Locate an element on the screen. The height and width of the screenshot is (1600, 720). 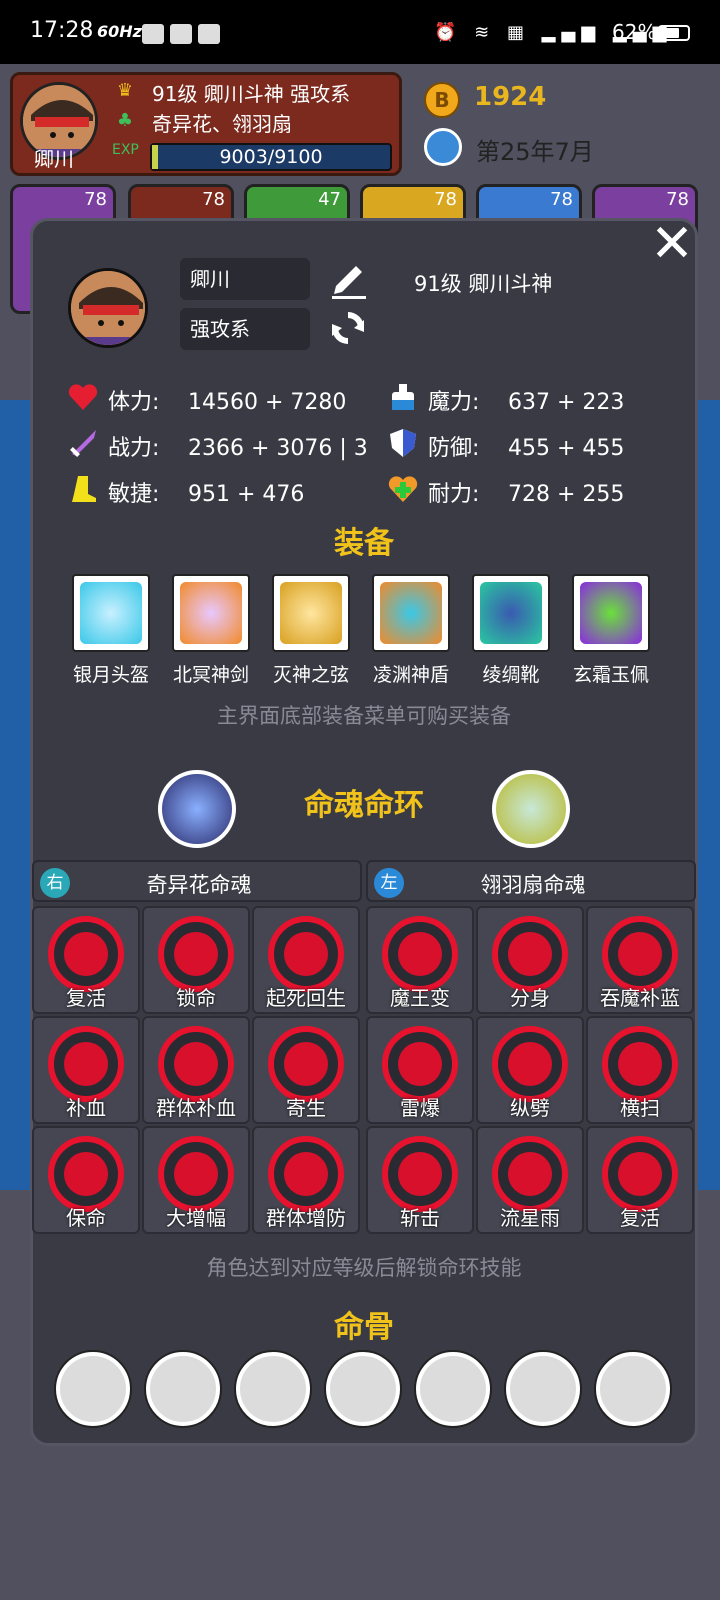
boot-icon is located at coordinates (84, 489).